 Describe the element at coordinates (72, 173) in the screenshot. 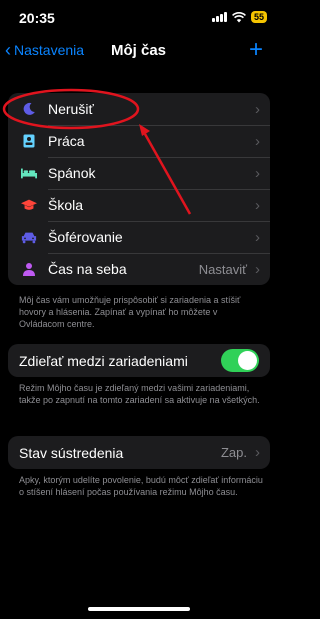

I see `focus-mode-label: Spánok` at that location.